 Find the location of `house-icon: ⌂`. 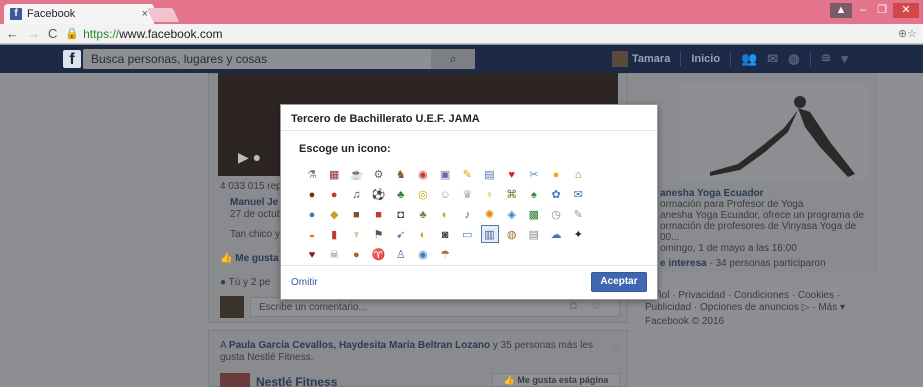

house-icon: ⌂ is located at coordinates (578, 174).